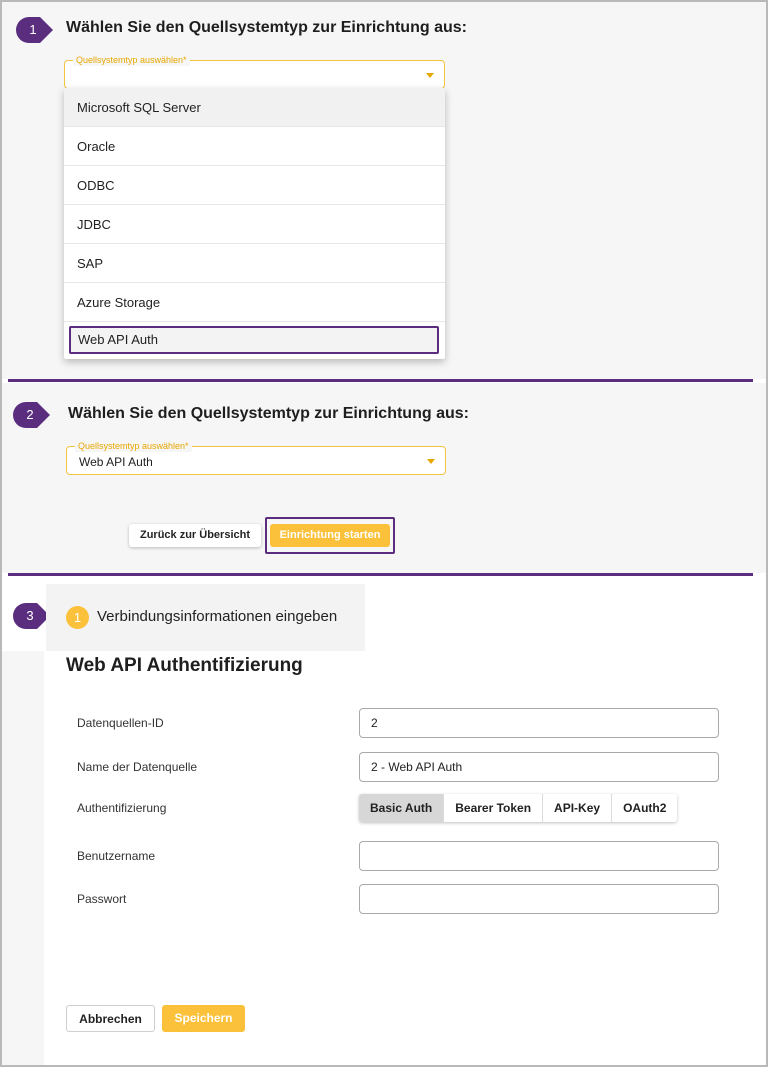  What do you see at coordinates (539, 767) in the screenshot?
I see `datasource-name-field: 2 - Web API Auth` at bounding box center [539, 767].